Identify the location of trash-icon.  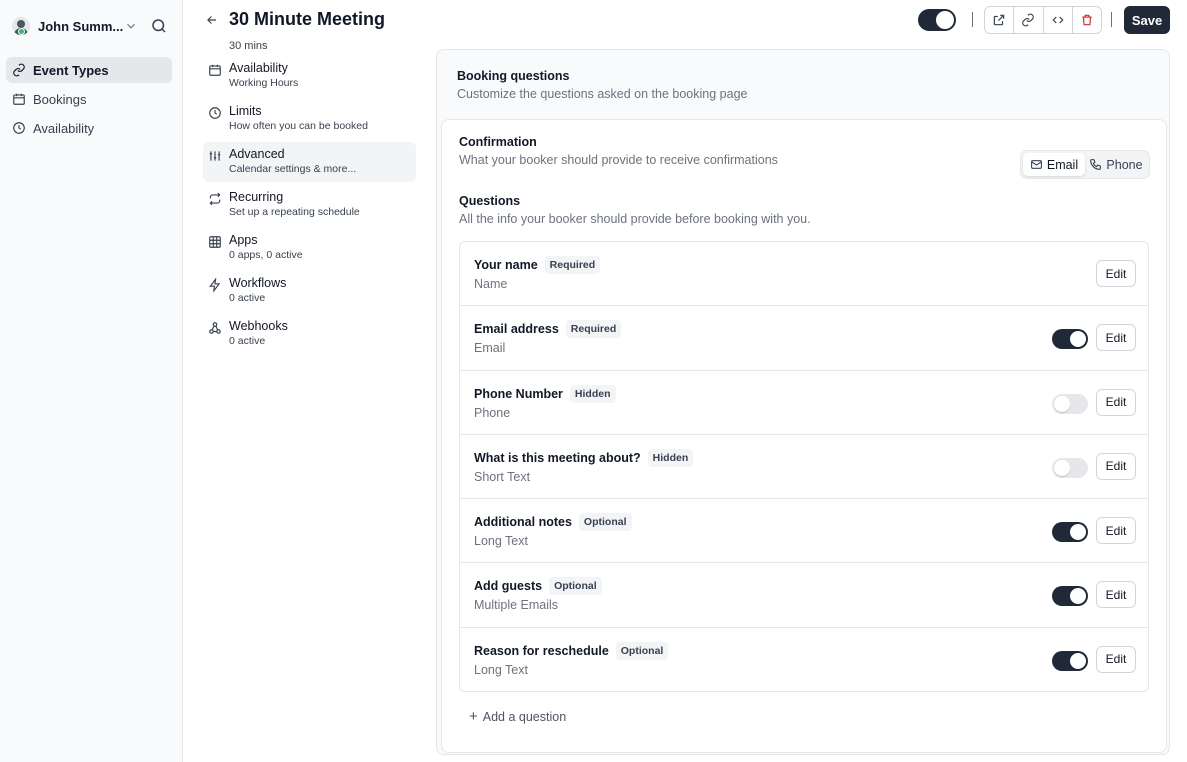
(1087, 20).